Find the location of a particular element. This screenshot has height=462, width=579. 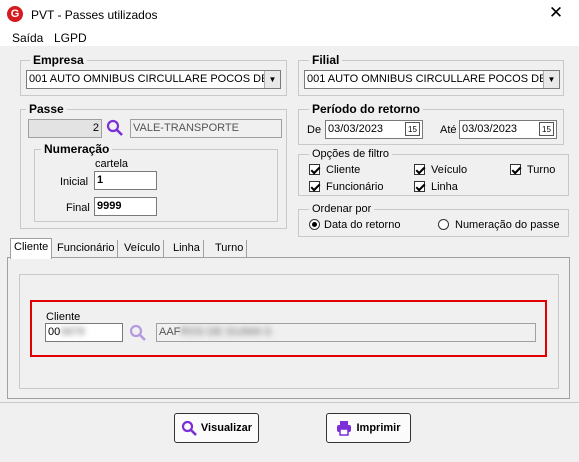

passe-code-field: 2 is located at coordinates (65, 128).